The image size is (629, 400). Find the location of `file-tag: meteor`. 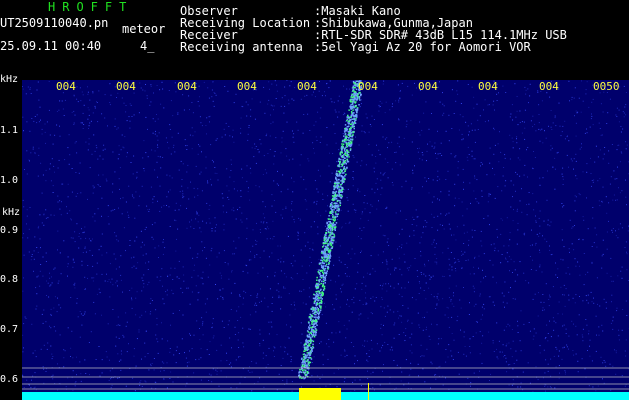

file-tag: meteor is located at coordinates (144, 29).